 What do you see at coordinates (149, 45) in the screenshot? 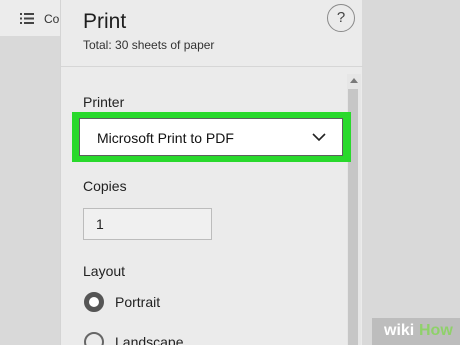
I see `sheet-count: Total: 30 sheets of paper` at bounding box center [149, 45].